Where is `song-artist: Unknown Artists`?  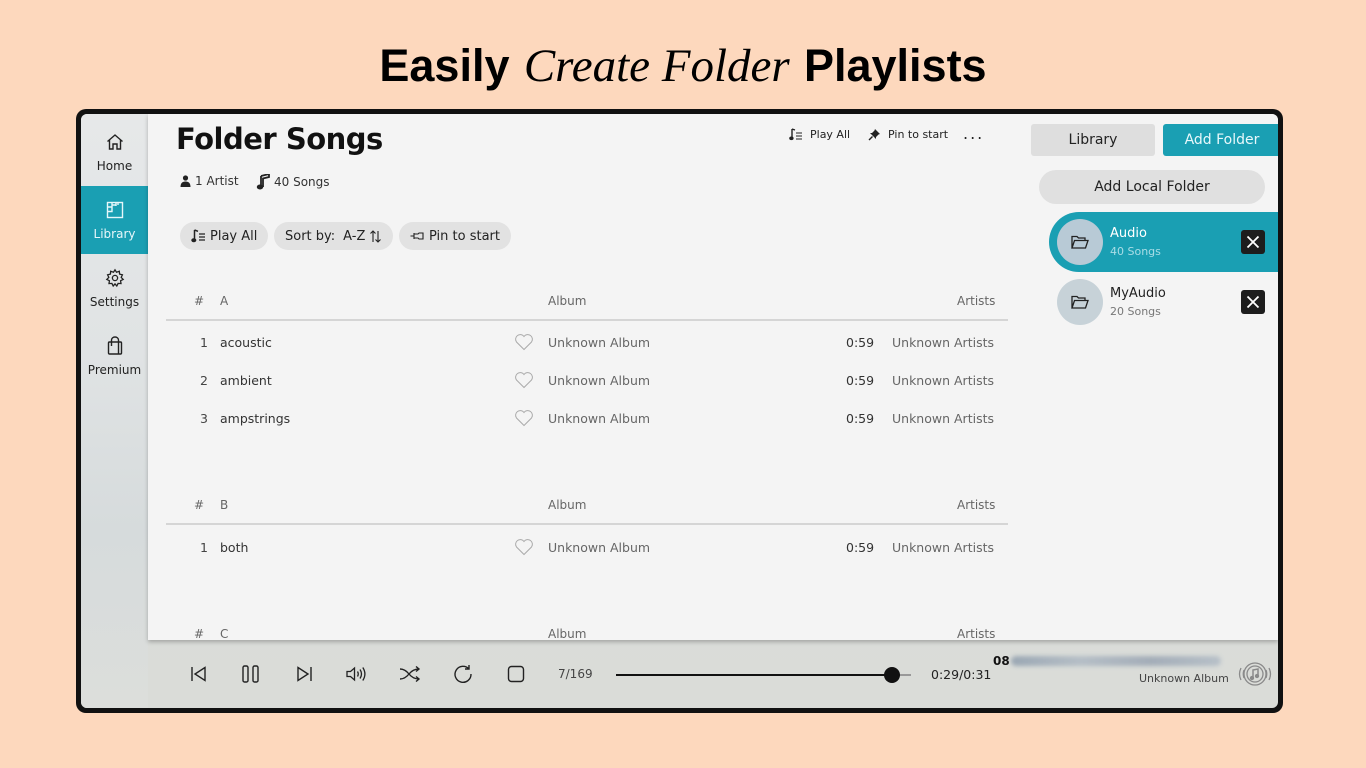 song-artist: Unknown Artists is located at coordinates (943, 342).